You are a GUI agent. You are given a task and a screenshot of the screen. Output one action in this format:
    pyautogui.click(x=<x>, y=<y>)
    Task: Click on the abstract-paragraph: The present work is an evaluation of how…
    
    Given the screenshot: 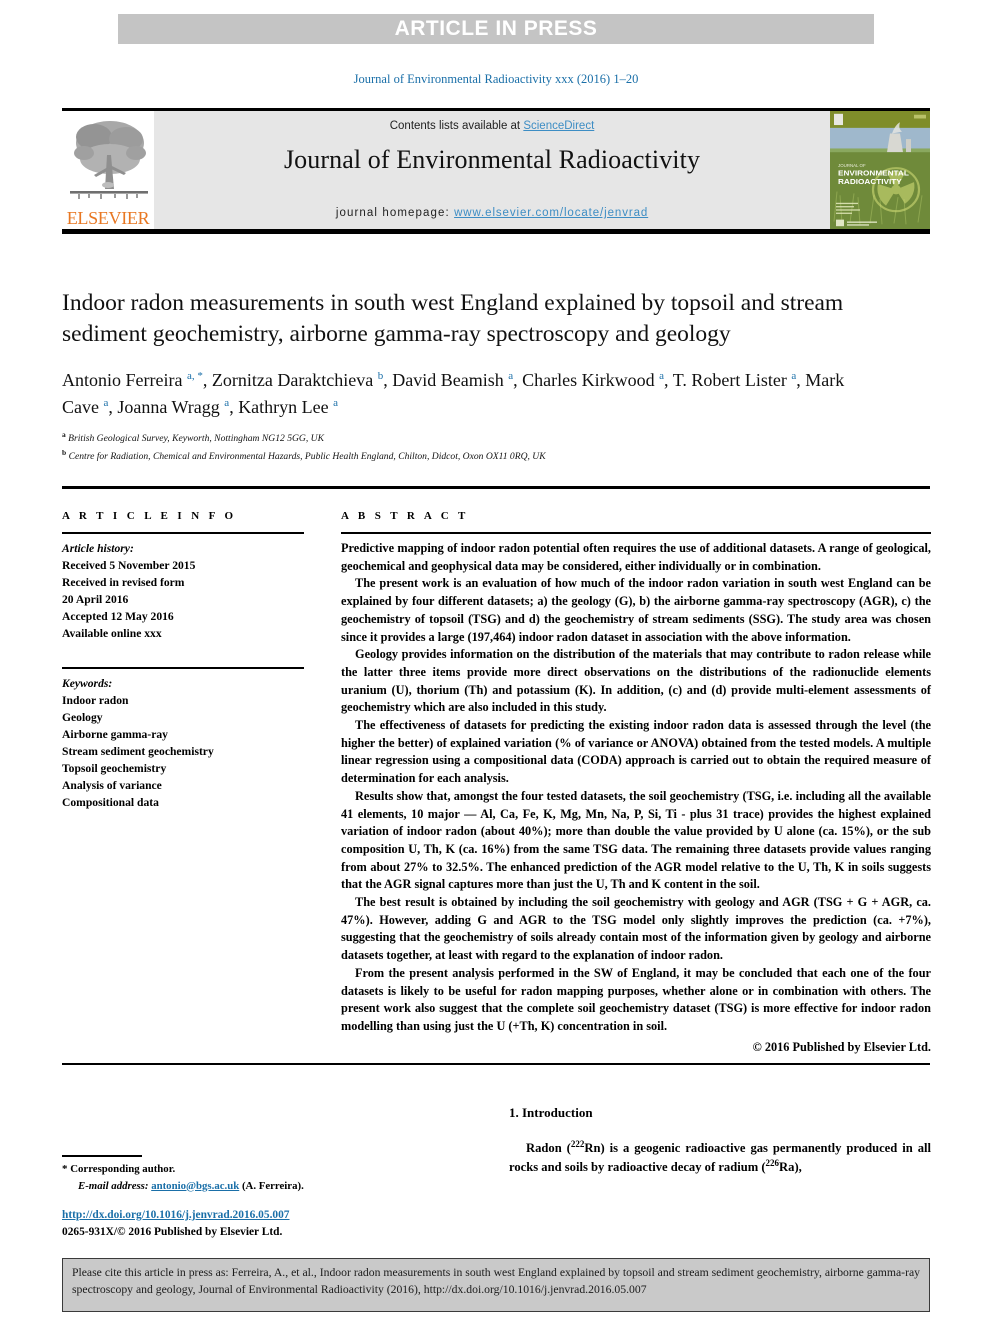 What is the action you would take?
    pyautogui.click(x=636, y=610)
    